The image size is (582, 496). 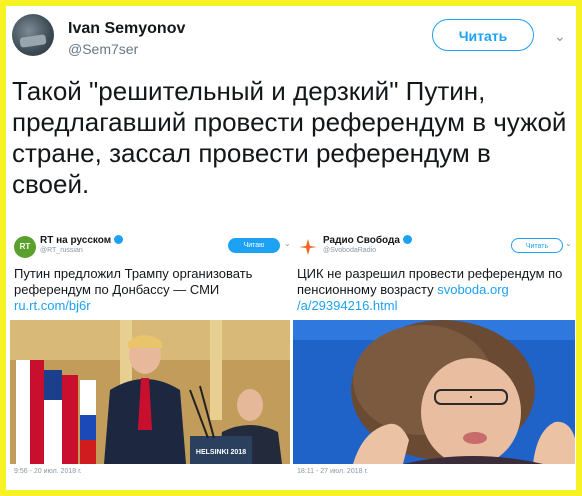 What do you see at coordinates (52, 305) in the screenshot?
I see `embedded-tweet-link: ru.rt.com/bj6r` at bounding box center [52, 305].